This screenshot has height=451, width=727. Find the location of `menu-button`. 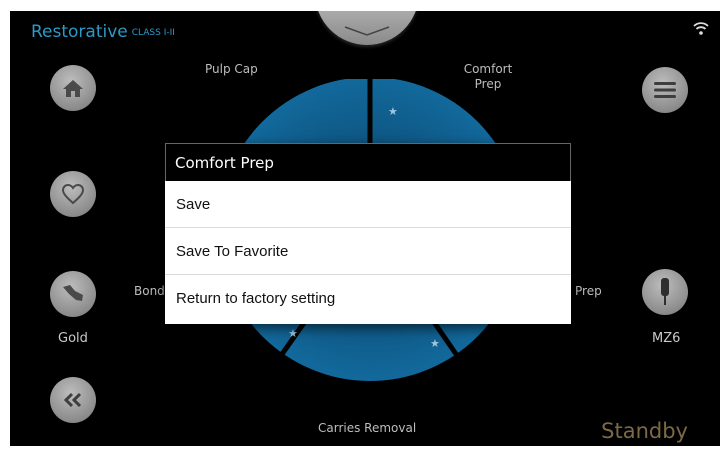

menu-button is located at coordinates (665, 90).